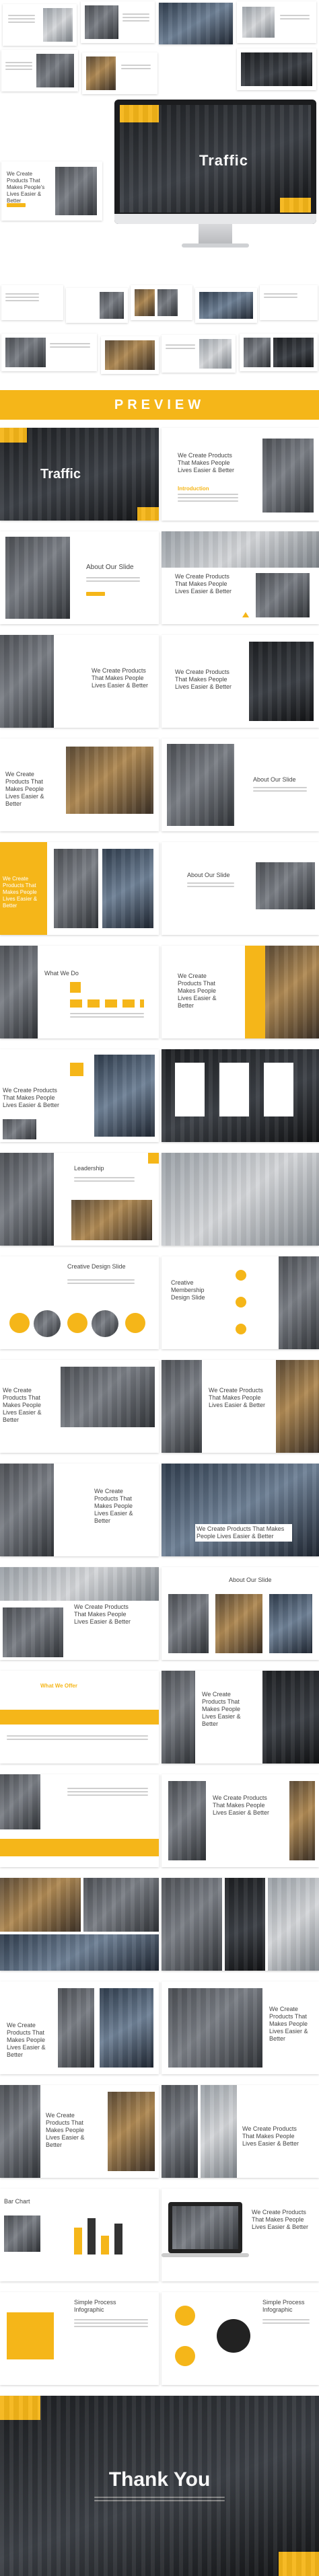 This screenshot has width=319, height=2576. What do you see at coordinates (193, 489) in the screenshot?
I see `slide-intro-sub: Introduction` at bounding box center [193, 489].